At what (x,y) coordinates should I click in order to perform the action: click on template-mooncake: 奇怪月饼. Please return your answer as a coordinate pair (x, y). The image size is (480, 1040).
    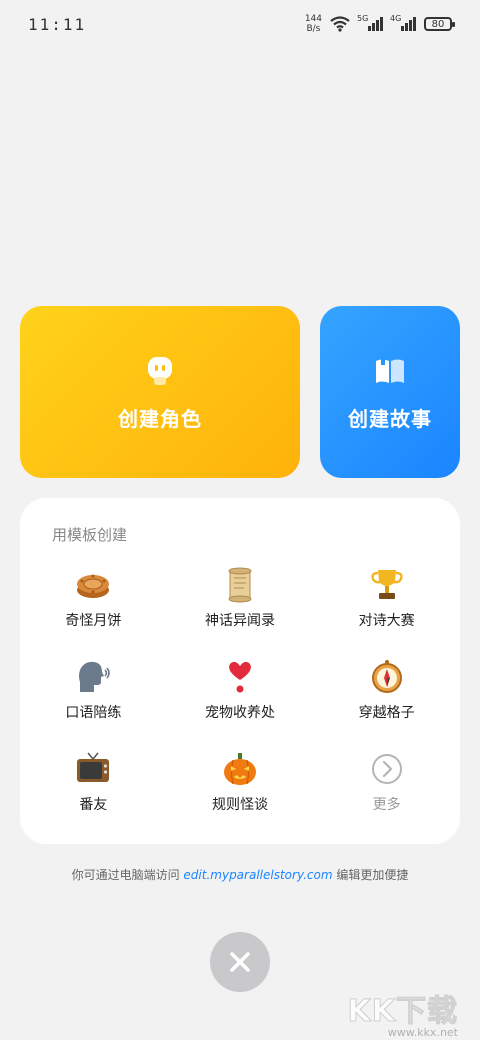
    Looking at the image, I should click on (93, 598).